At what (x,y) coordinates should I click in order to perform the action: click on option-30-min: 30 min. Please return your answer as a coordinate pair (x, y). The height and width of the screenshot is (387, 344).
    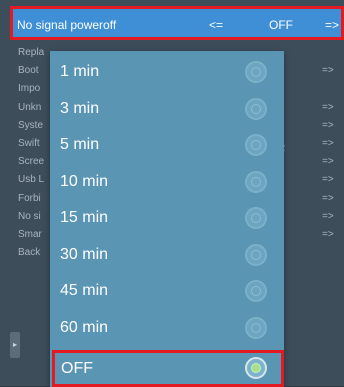
    Looking at the image, I should click on (167, 255).